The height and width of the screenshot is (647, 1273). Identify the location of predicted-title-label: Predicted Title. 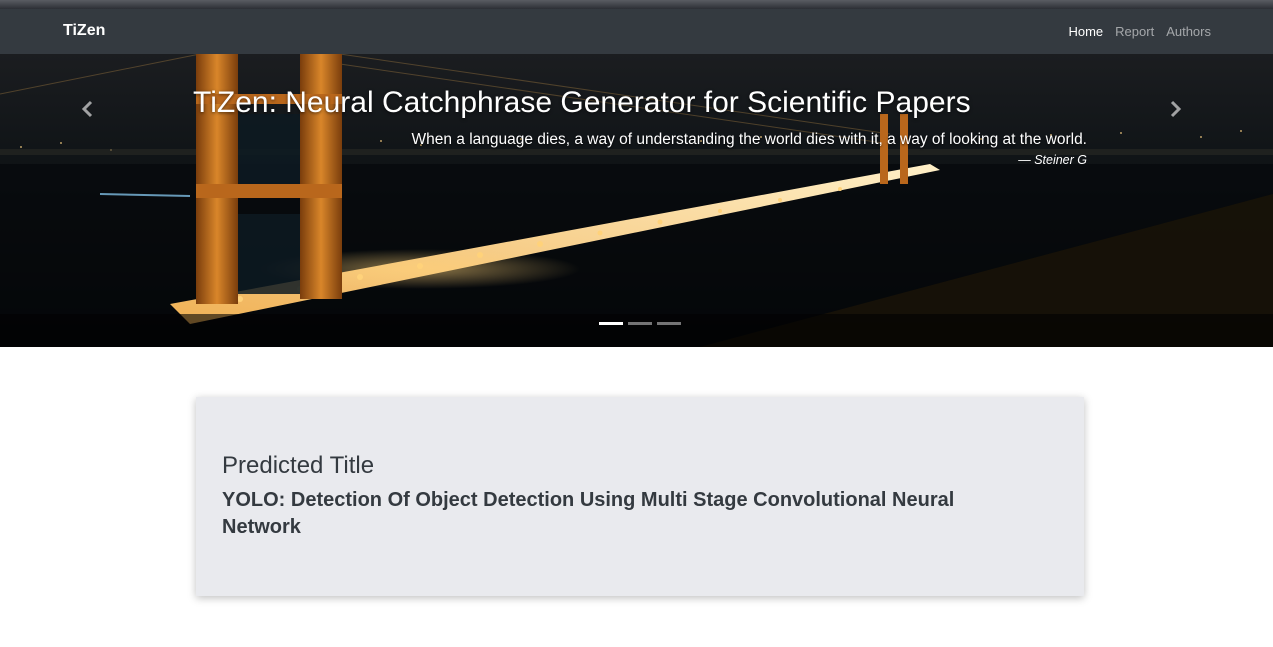
(298, 465).